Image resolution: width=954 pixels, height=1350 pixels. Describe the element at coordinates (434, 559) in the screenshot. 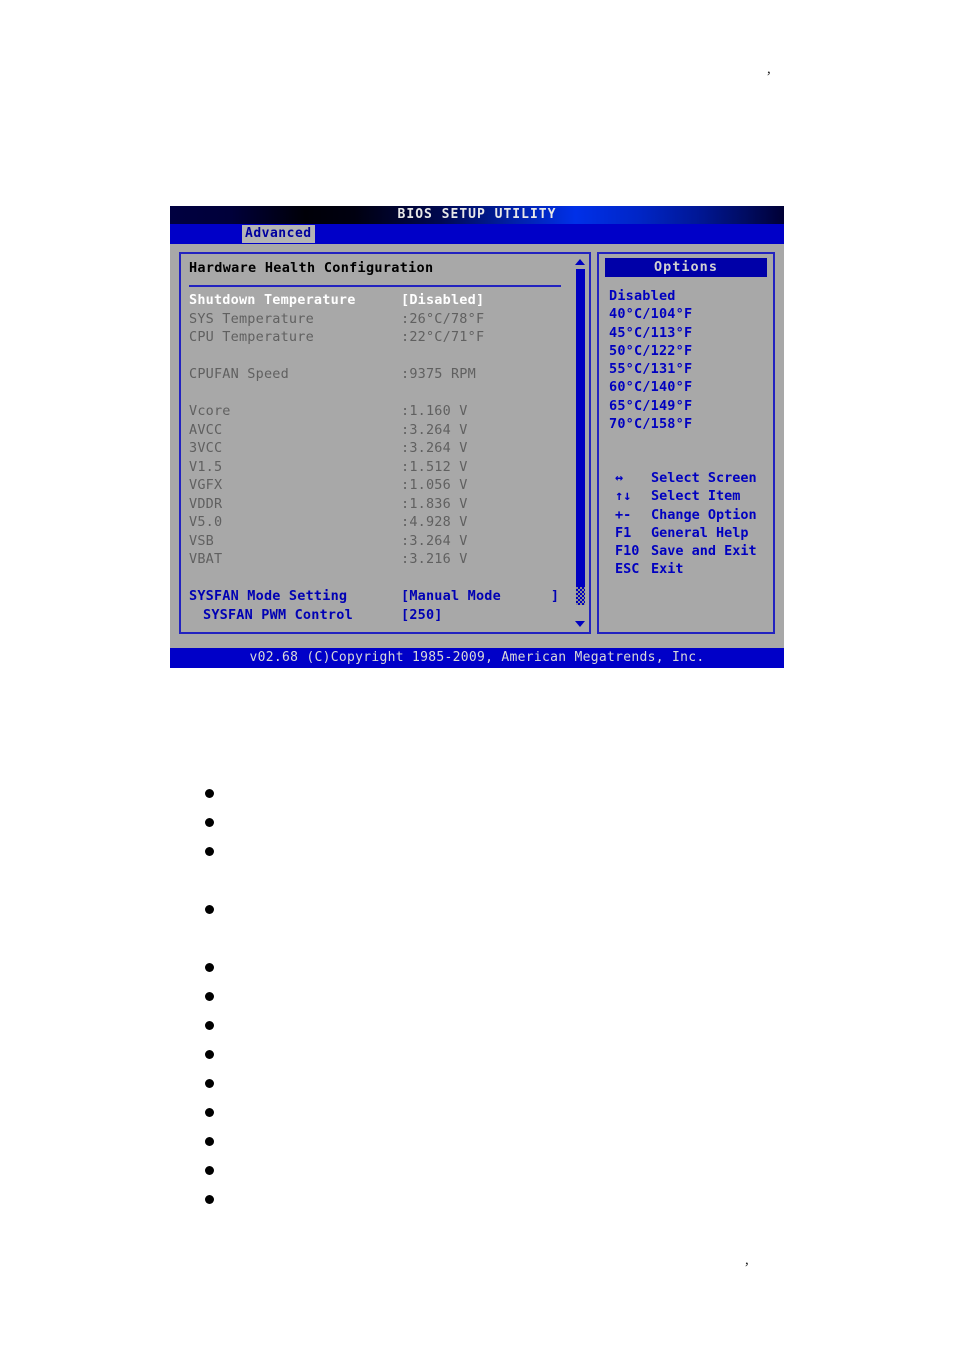

I see `settings-row-value: :3.216 V` at that location.